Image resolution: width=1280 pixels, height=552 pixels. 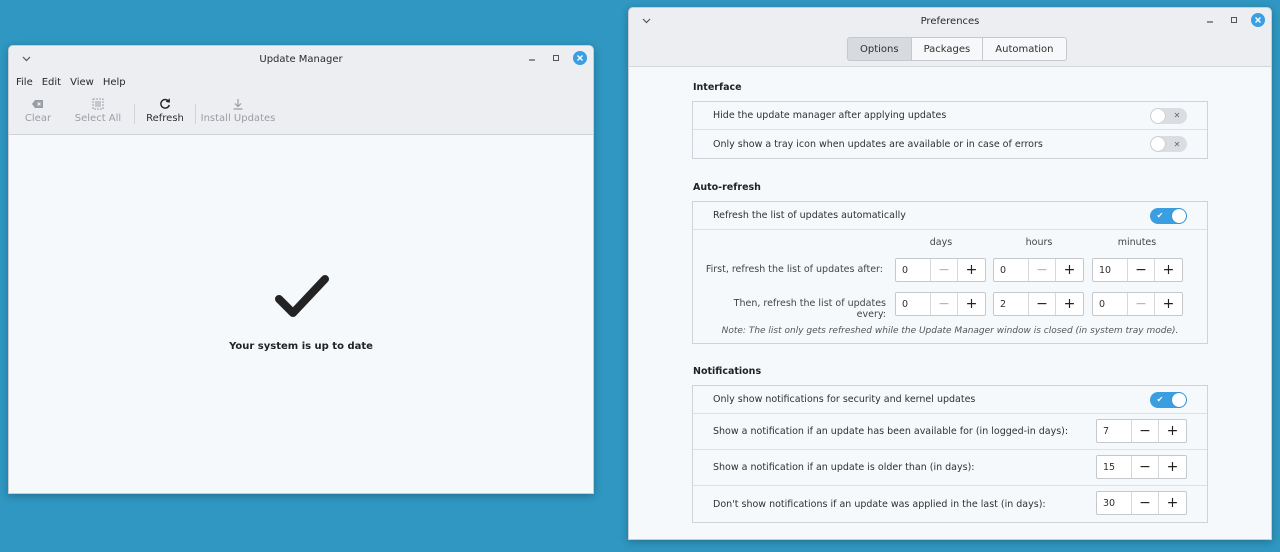 I want to click on days-column-header: days, so click(x=941, y=242).